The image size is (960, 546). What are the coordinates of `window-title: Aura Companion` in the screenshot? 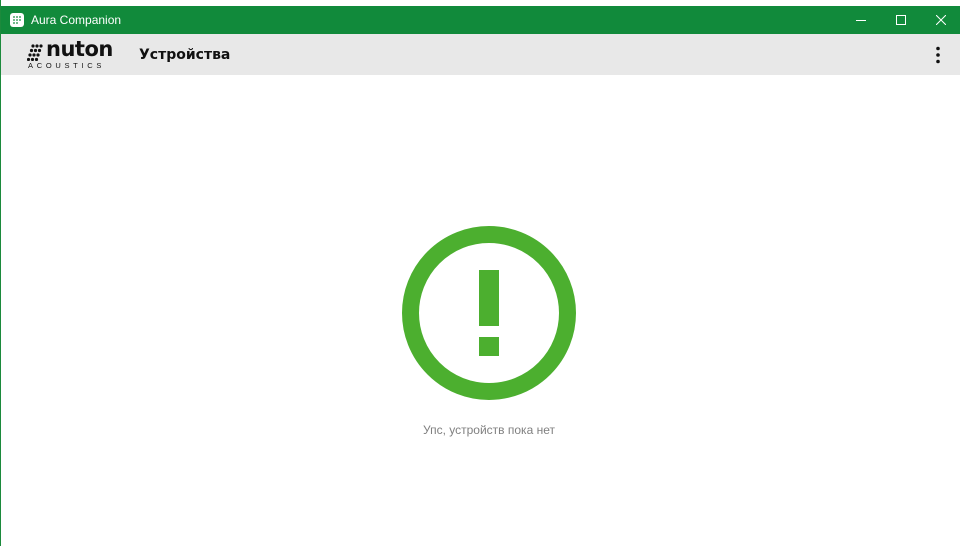 It's located at (76, 20).